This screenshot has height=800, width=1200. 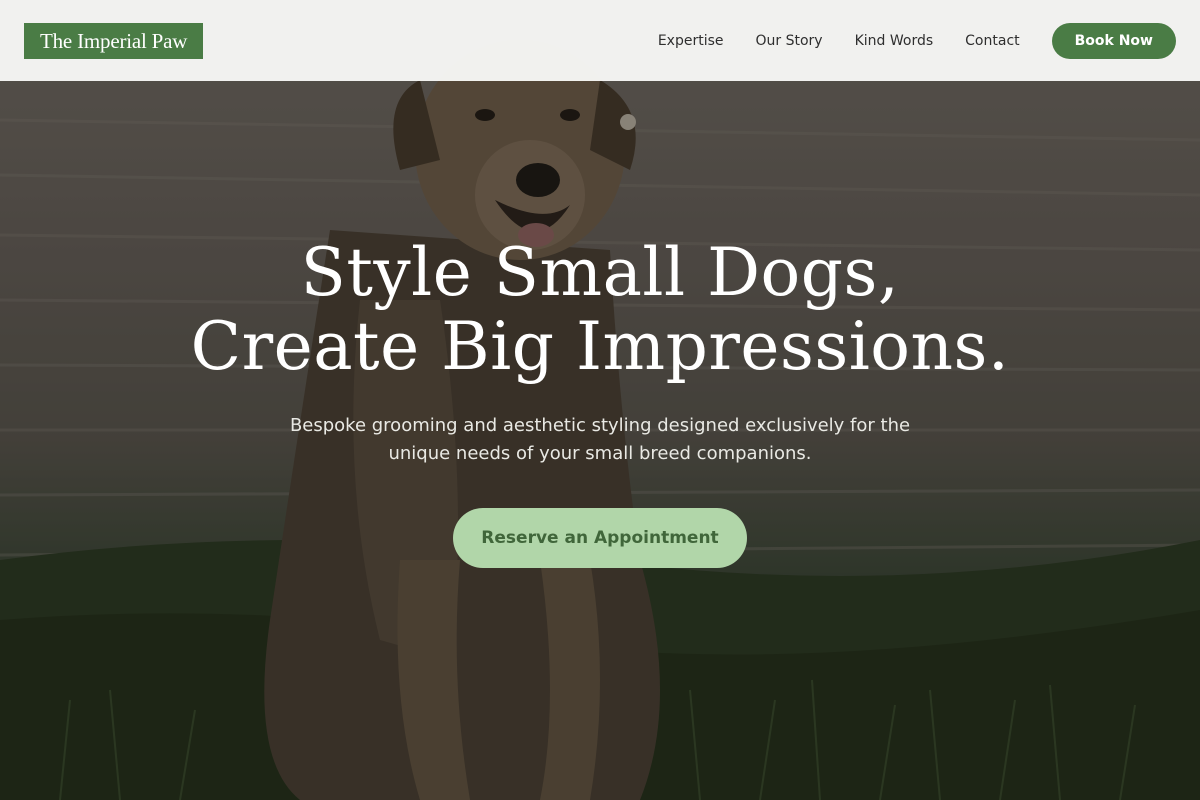 I want to click on brand-logo: The Imperial Paw, so click(x=114, y=40).